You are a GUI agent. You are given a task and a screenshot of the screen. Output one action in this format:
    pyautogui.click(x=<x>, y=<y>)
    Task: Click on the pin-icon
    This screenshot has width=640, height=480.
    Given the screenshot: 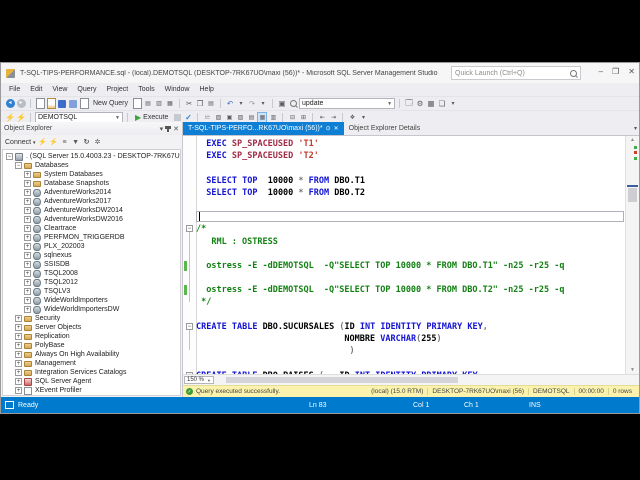 What is the action you would take?
    pyautogui.click(x=168, y=128)
    